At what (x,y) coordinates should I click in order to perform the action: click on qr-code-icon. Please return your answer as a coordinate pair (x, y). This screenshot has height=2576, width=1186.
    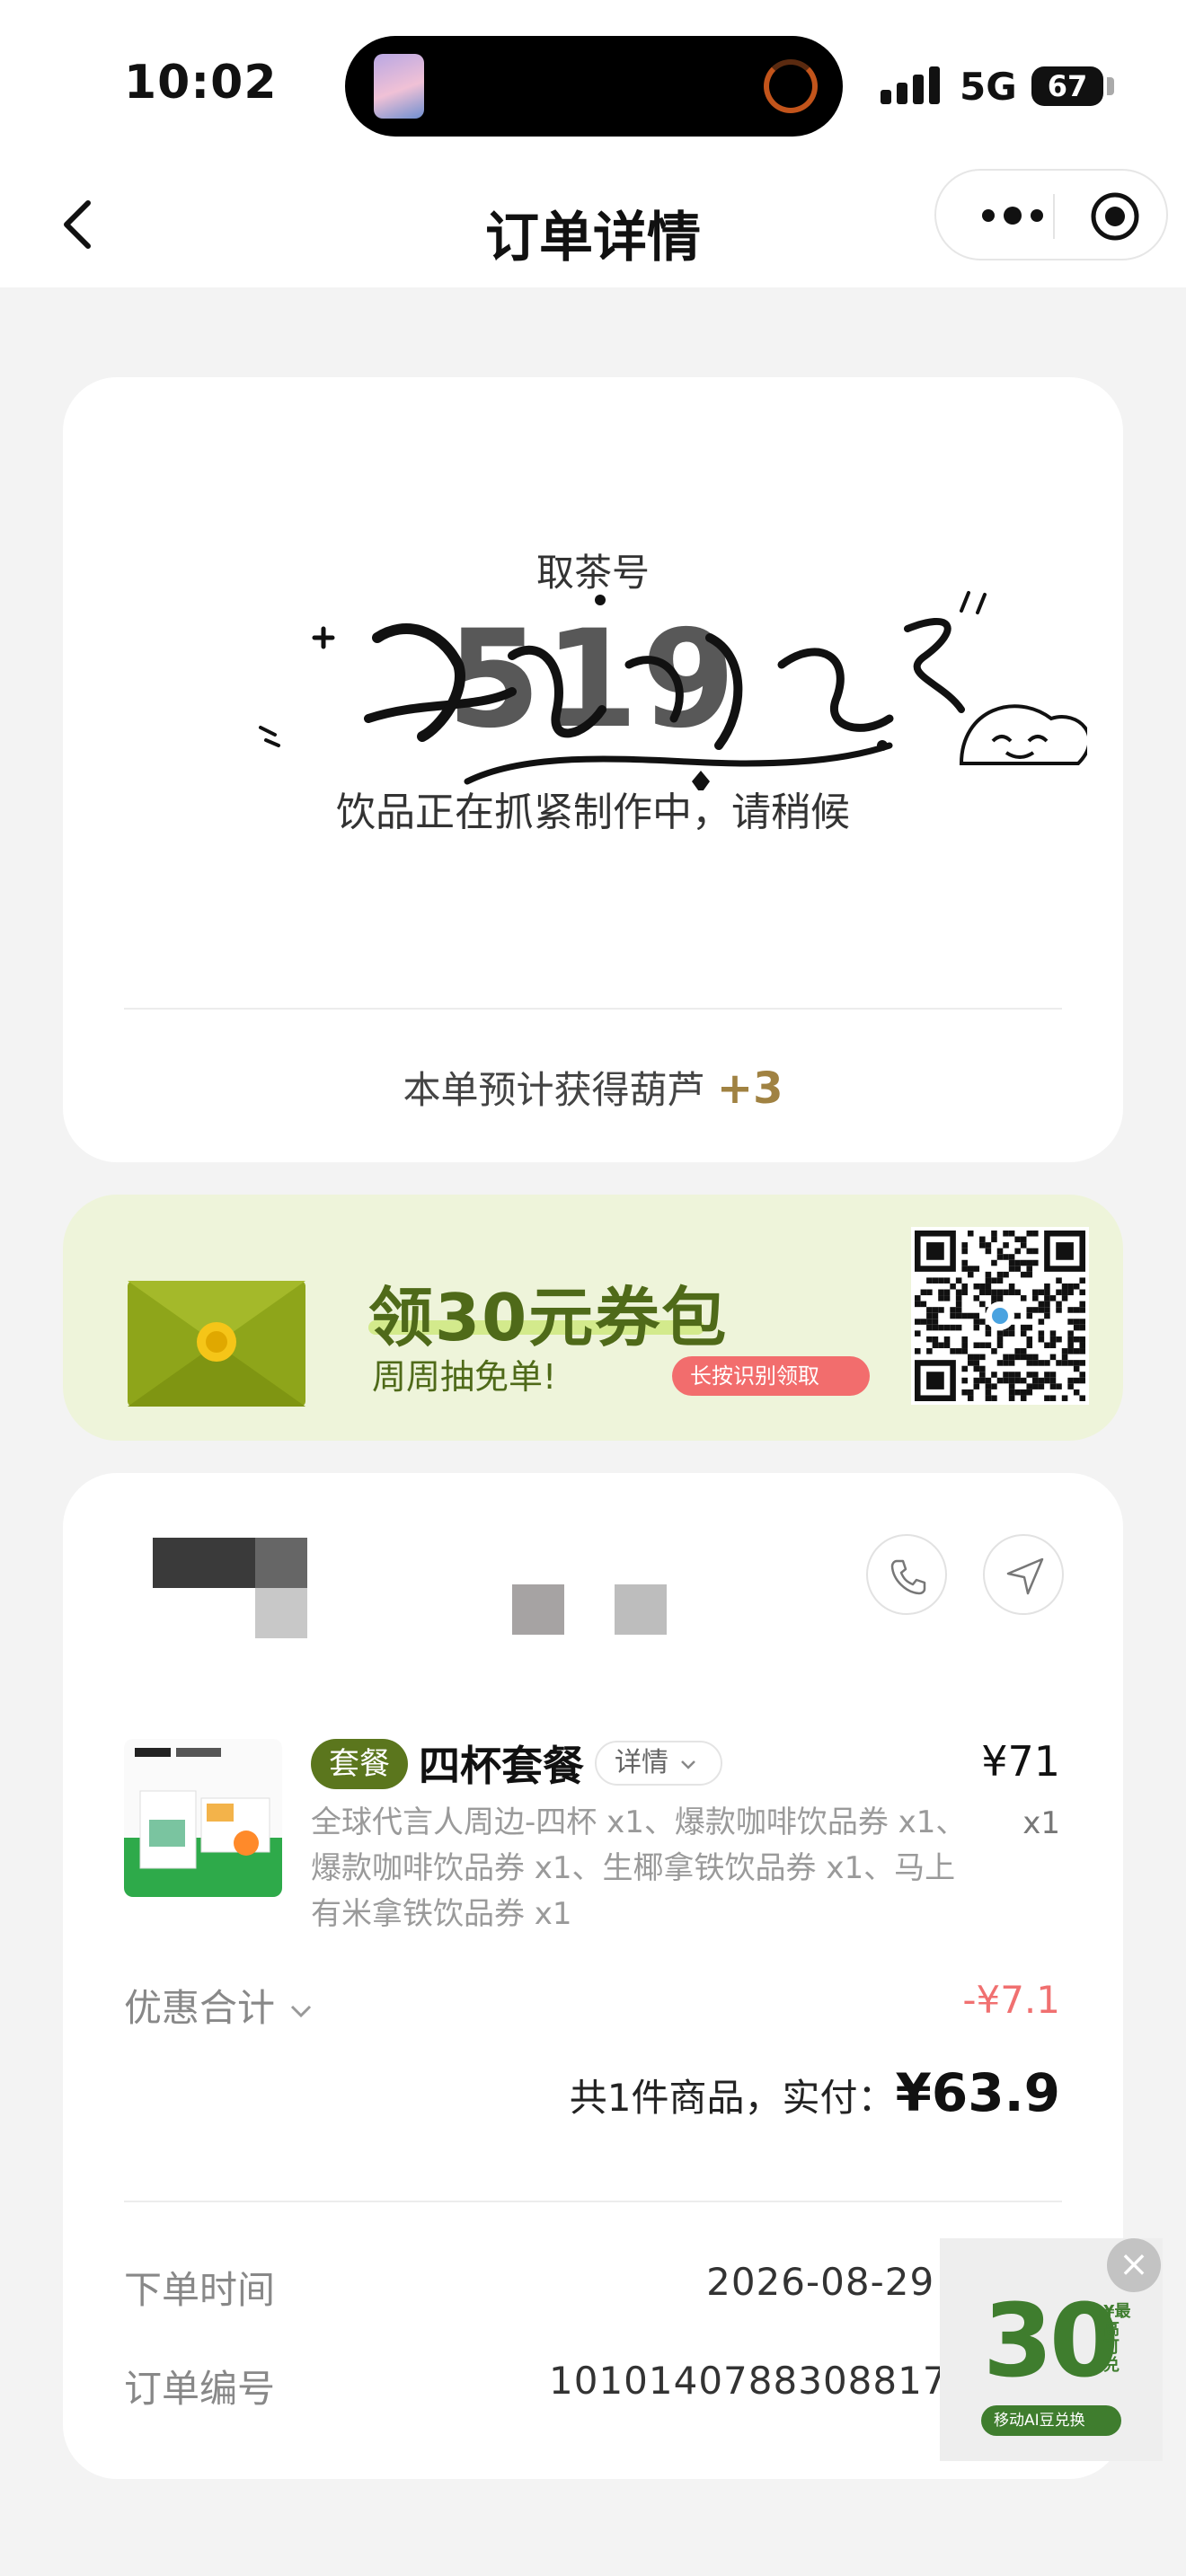
    Looking at the image, I should click on (1000, 1316).